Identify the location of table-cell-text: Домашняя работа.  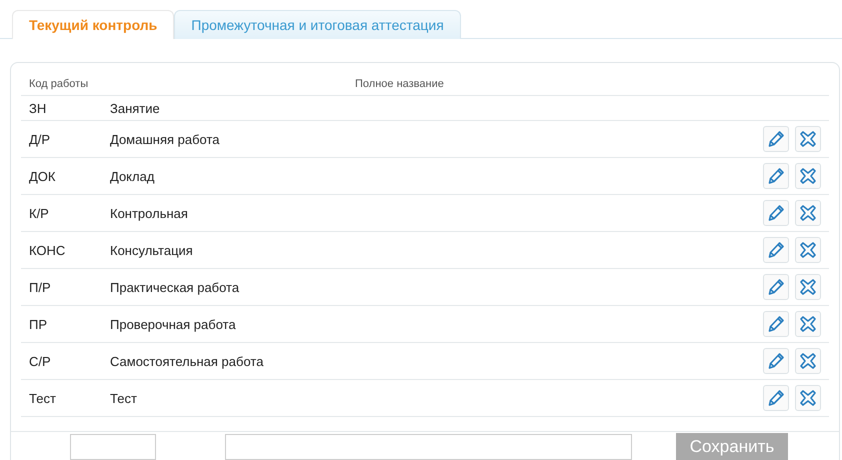
(165, 139).